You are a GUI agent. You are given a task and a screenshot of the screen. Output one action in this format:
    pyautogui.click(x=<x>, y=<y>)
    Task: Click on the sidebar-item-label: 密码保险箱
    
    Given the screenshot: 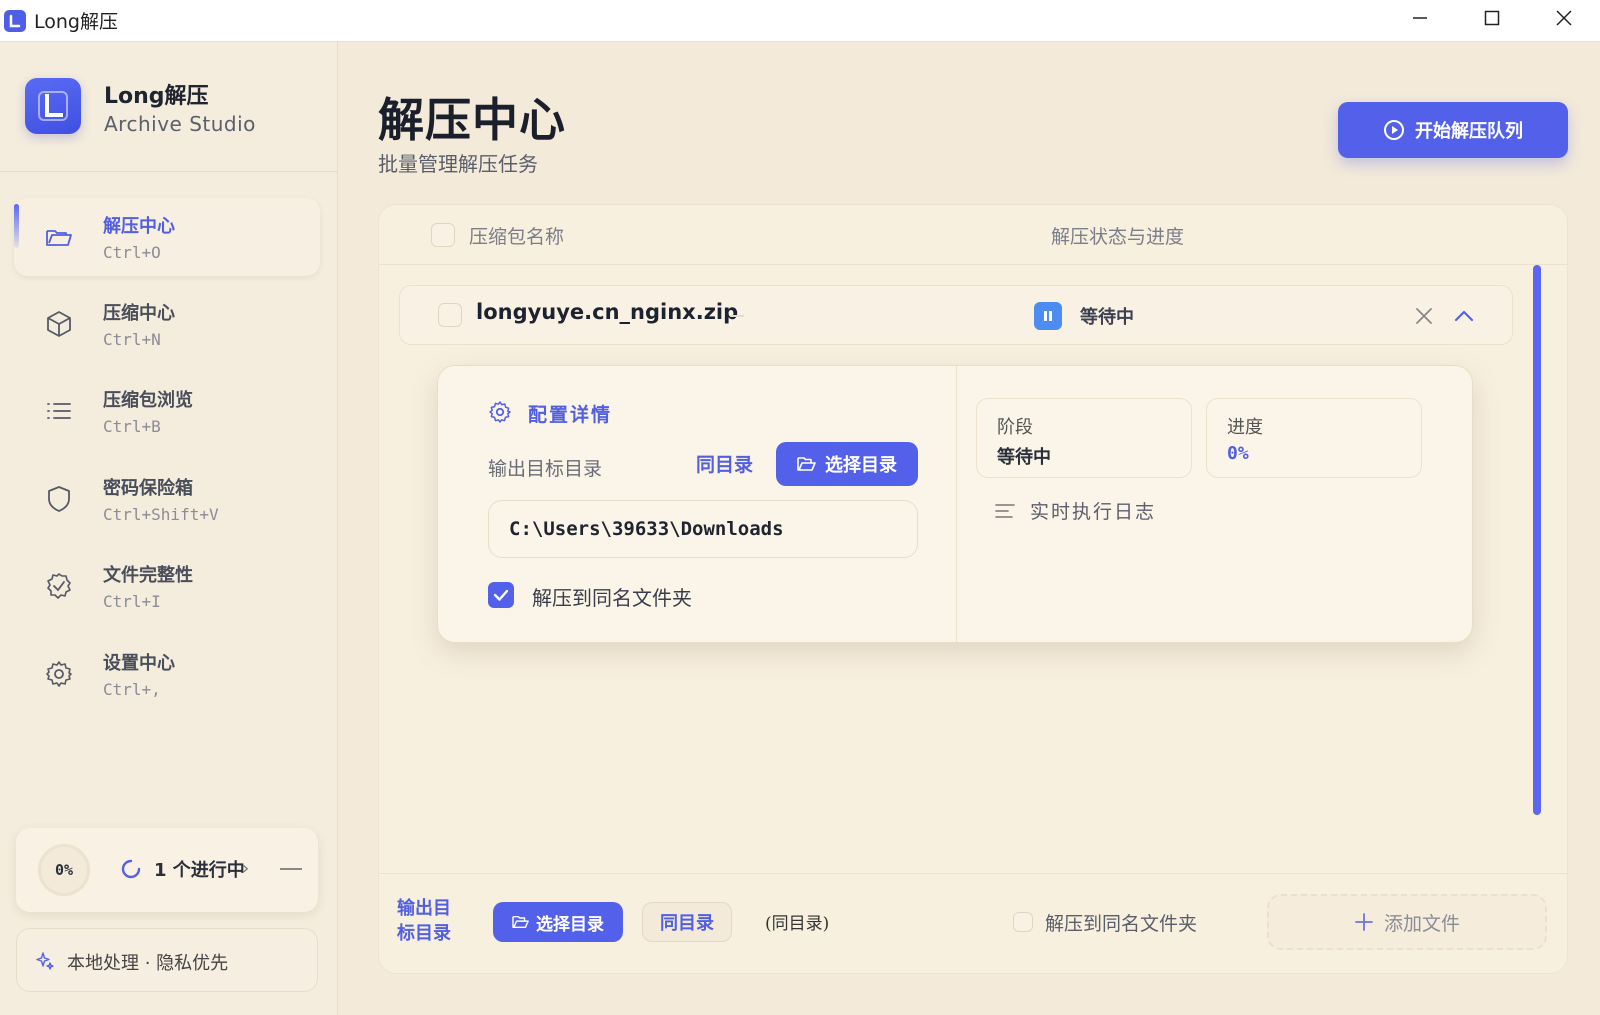 What is the action you would take?
    pyautogui.click(x=148, y=488)
    